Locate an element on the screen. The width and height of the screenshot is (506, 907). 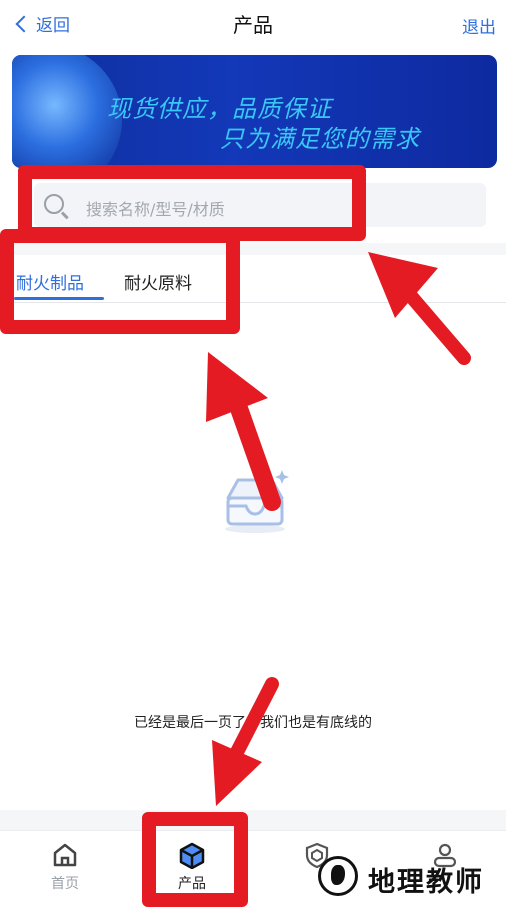
watermark-logo-icon is located at coordinates (338, 876).